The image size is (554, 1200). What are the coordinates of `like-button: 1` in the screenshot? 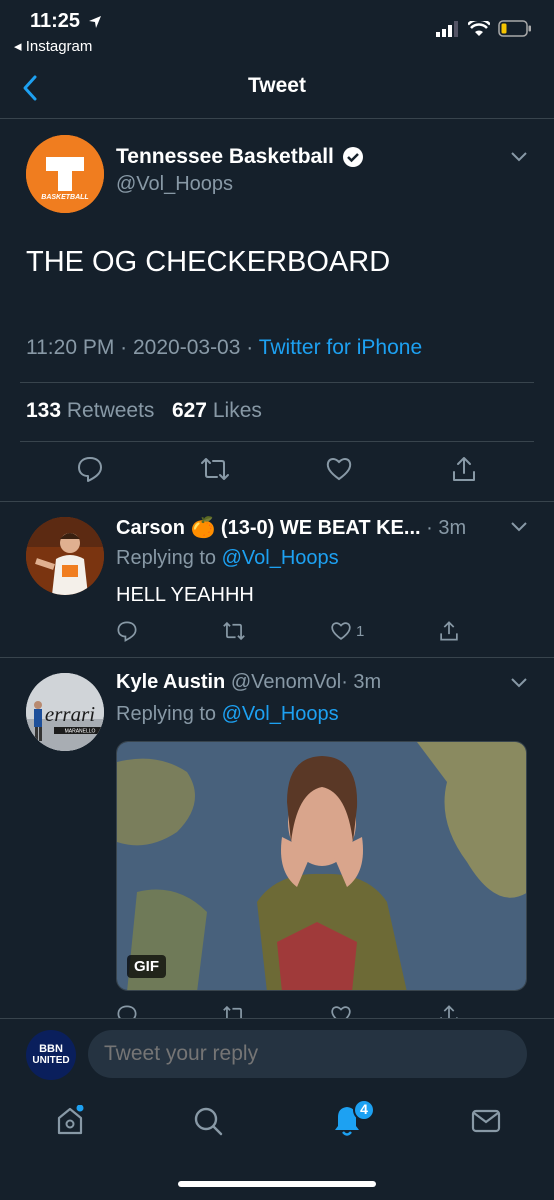 It's located at (347, 631).